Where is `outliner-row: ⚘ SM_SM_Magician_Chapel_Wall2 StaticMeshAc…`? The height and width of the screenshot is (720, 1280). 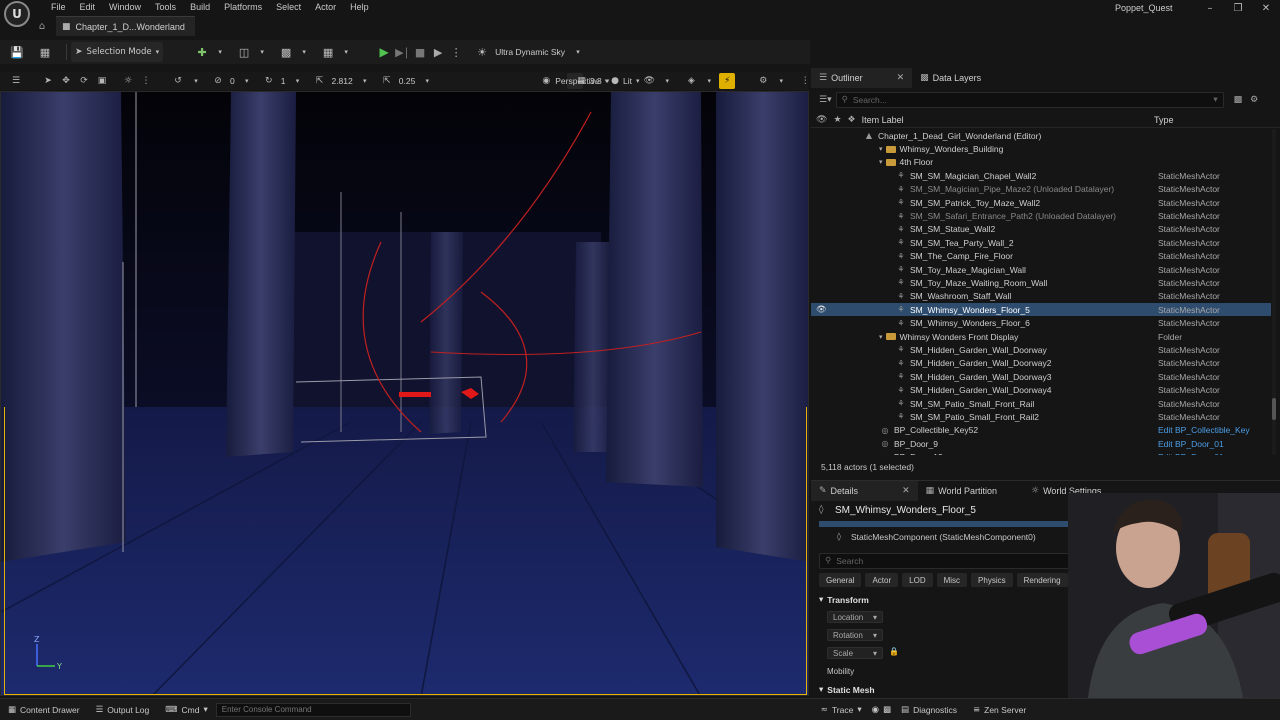
outliner-row: ⚘ SM_SM_Magician_Chapel_Wall2 StaticMeshAc… is located at coordinates (1041, 175).